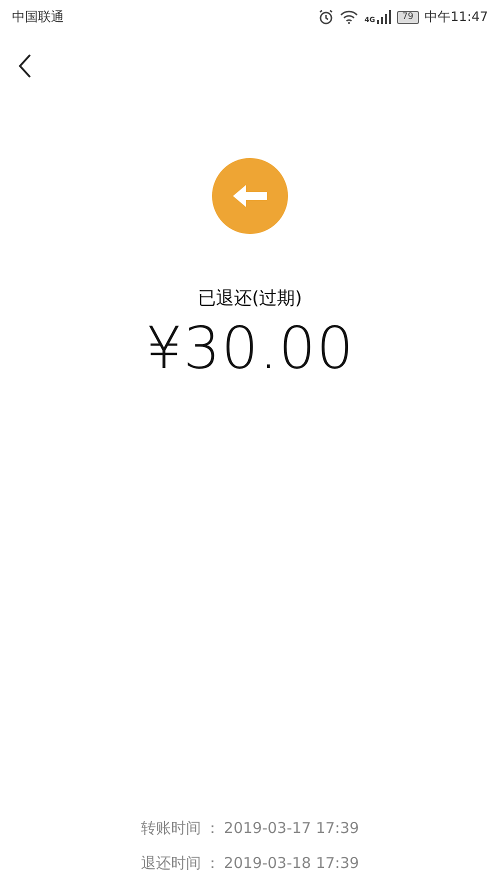 This screenshot has width=500, height=889. I want to click on refund-status: 已退还(过期), so click(250, 298).